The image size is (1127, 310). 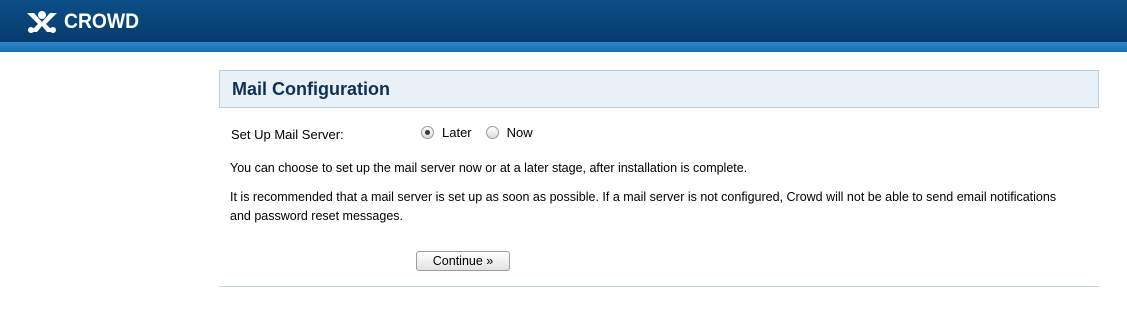 What do you see at coordinates (563, 47) in the screenshot?
I see `header-stripe` at bounding box center [563, 47].